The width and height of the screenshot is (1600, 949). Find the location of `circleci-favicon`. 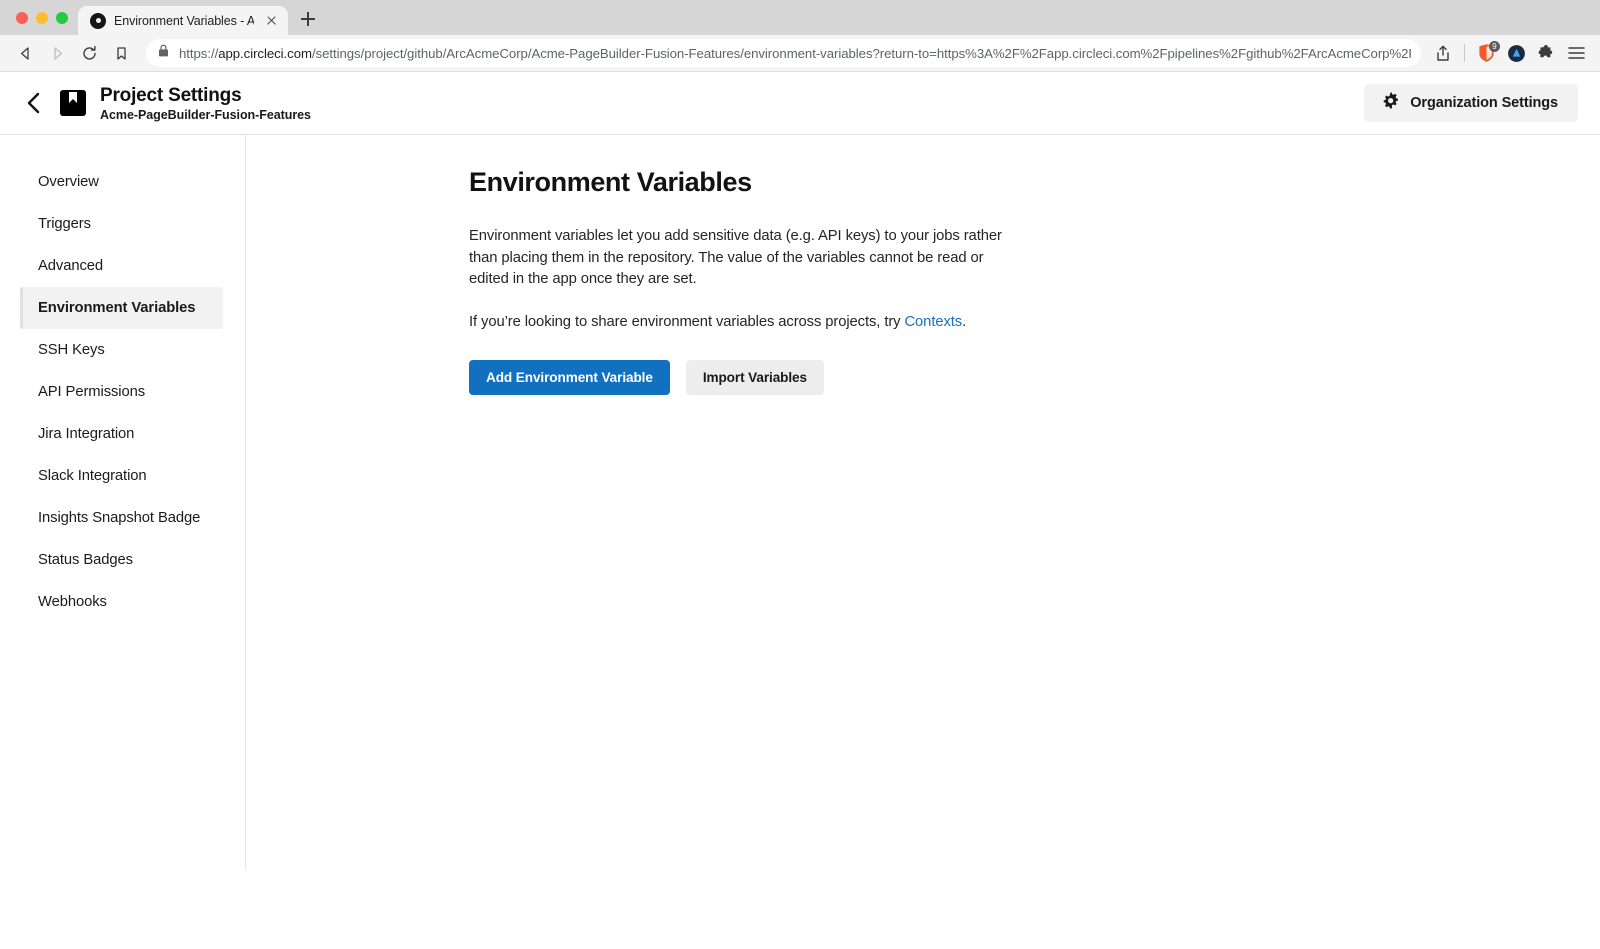

circleci-favicon is located at coordinates (98, 20).